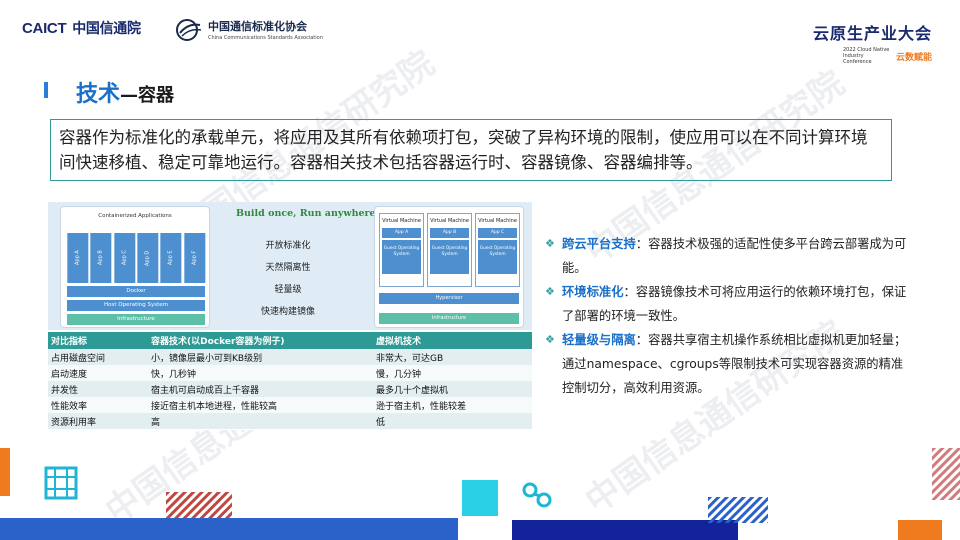 The image size is (960, 540). What do you see at coordinates (452, 405) in the screenshot?
I see `table-cell: 逊于宿主机，性能较差` at bounding box center [452, 405].